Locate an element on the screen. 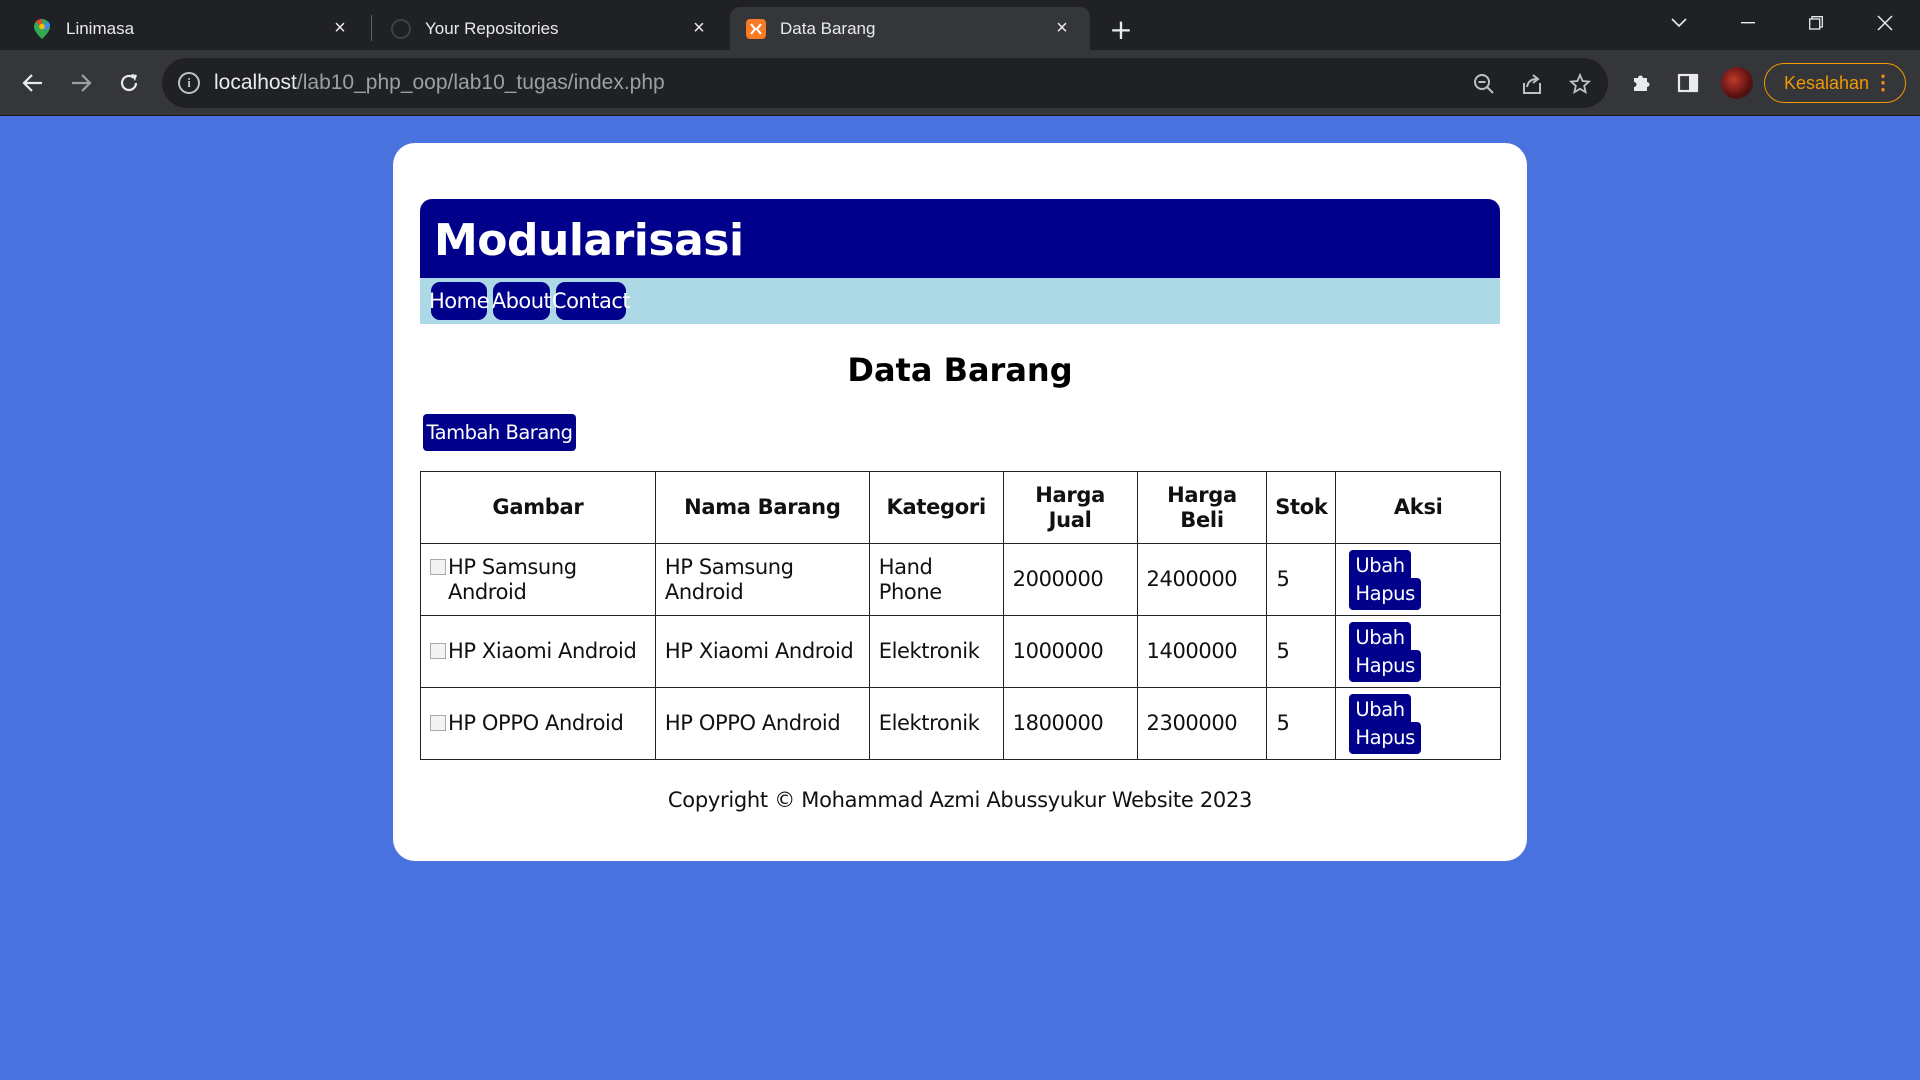 The image size is (1920, 1080). close-window-icon is located at coordinates (1885, 23).